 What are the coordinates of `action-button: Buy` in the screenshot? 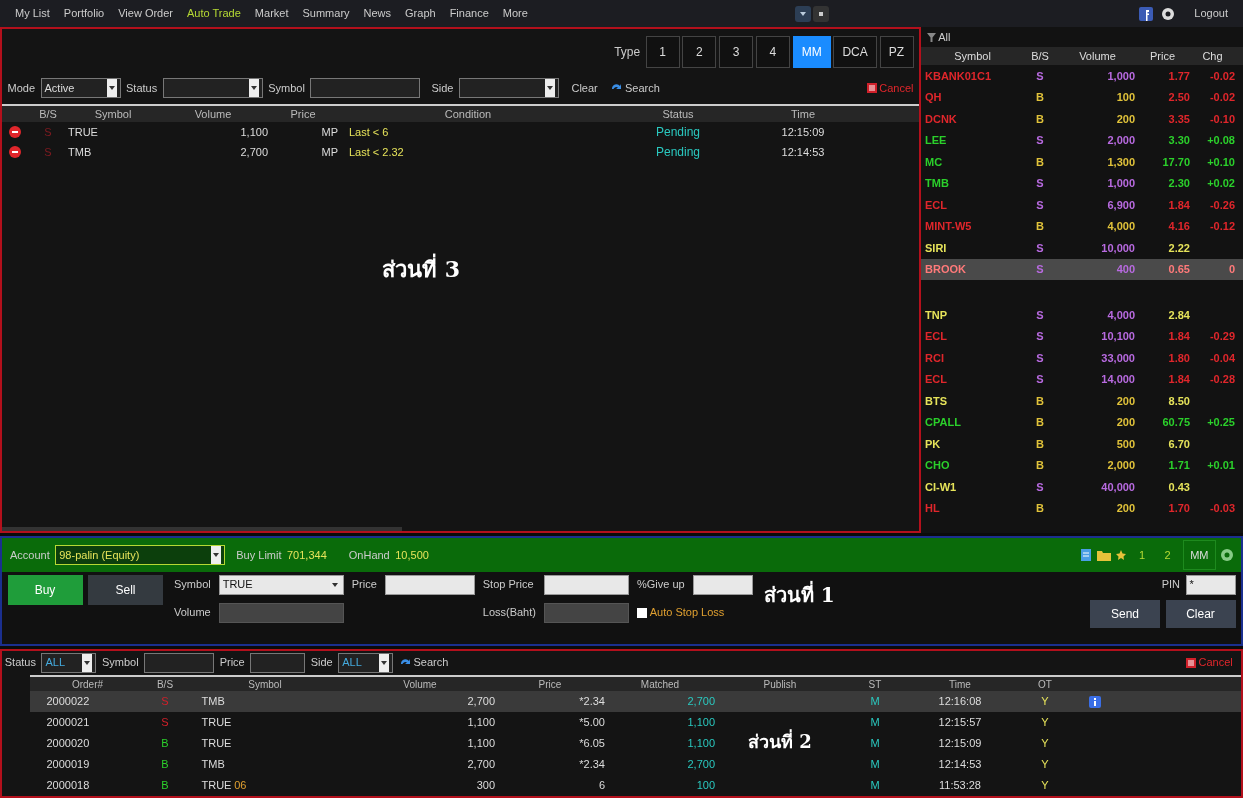 It's located at (45, 589).